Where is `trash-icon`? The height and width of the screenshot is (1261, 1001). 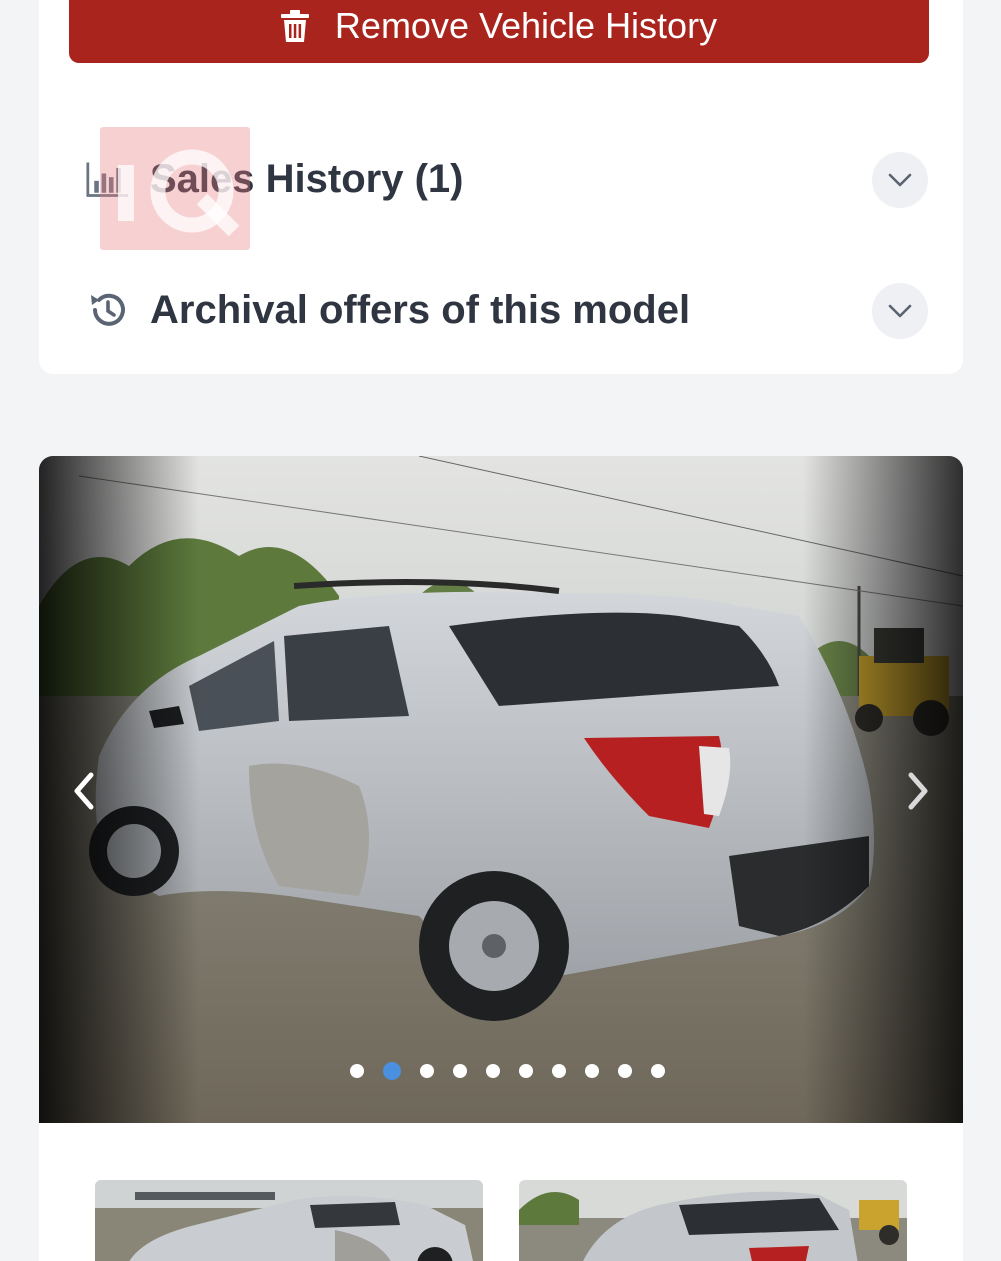 trash-icon is located at coordinates (294, 25).